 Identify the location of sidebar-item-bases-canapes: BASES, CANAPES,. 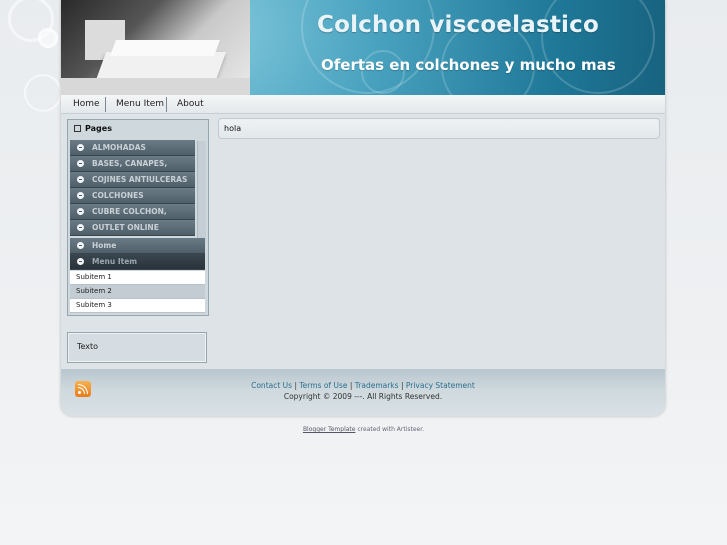
(132, 164).